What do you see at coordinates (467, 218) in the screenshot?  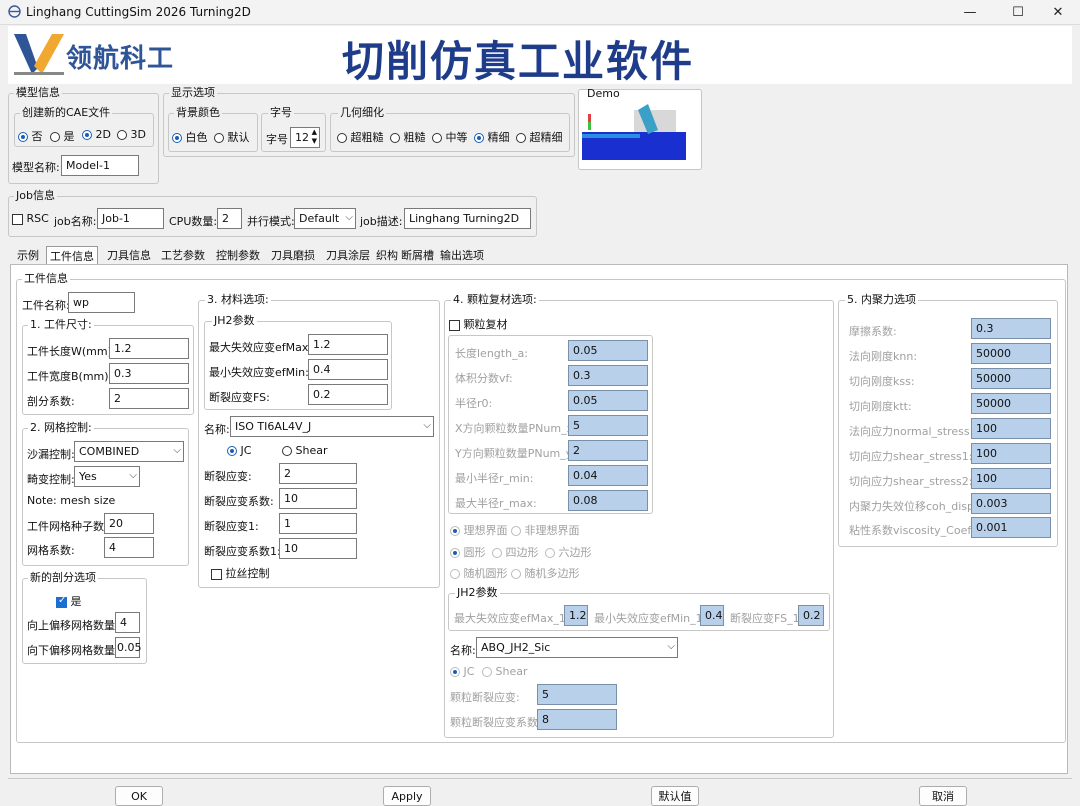 I see `job-desc-input: Linghang Turning2D` at bounding box center [467, 218].